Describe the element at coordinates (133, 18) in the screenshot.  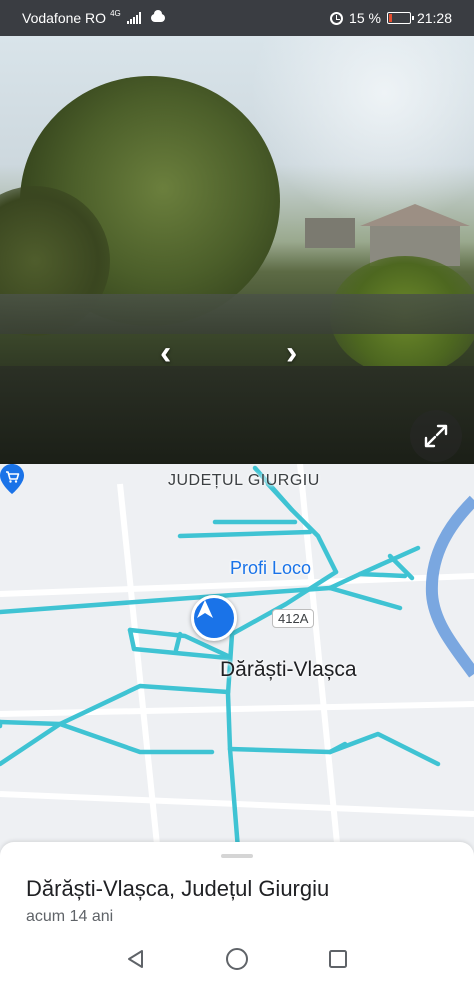
I see `signal-icon` at that location.